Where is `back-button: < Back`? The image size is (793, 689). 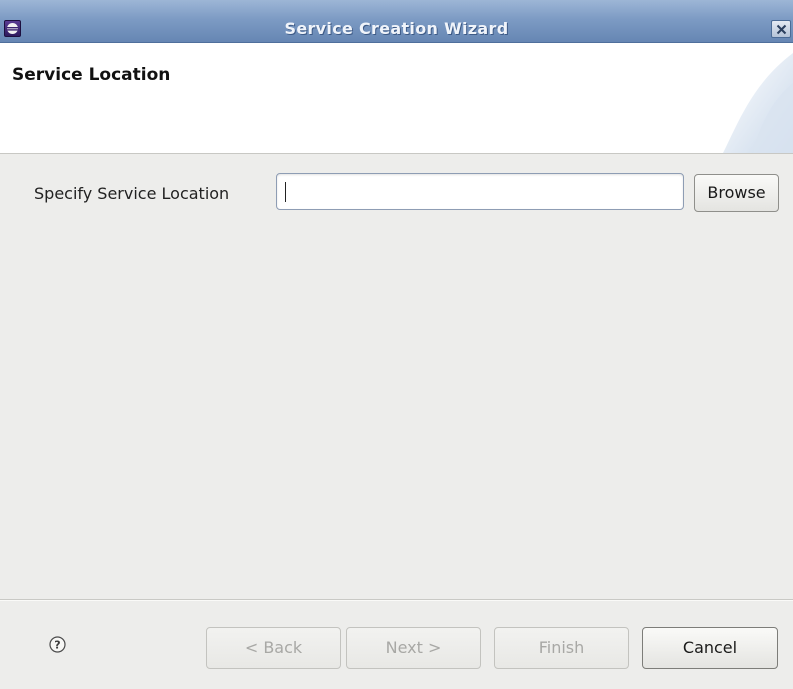 back-button: < Back is located at coordinates (273, 648).